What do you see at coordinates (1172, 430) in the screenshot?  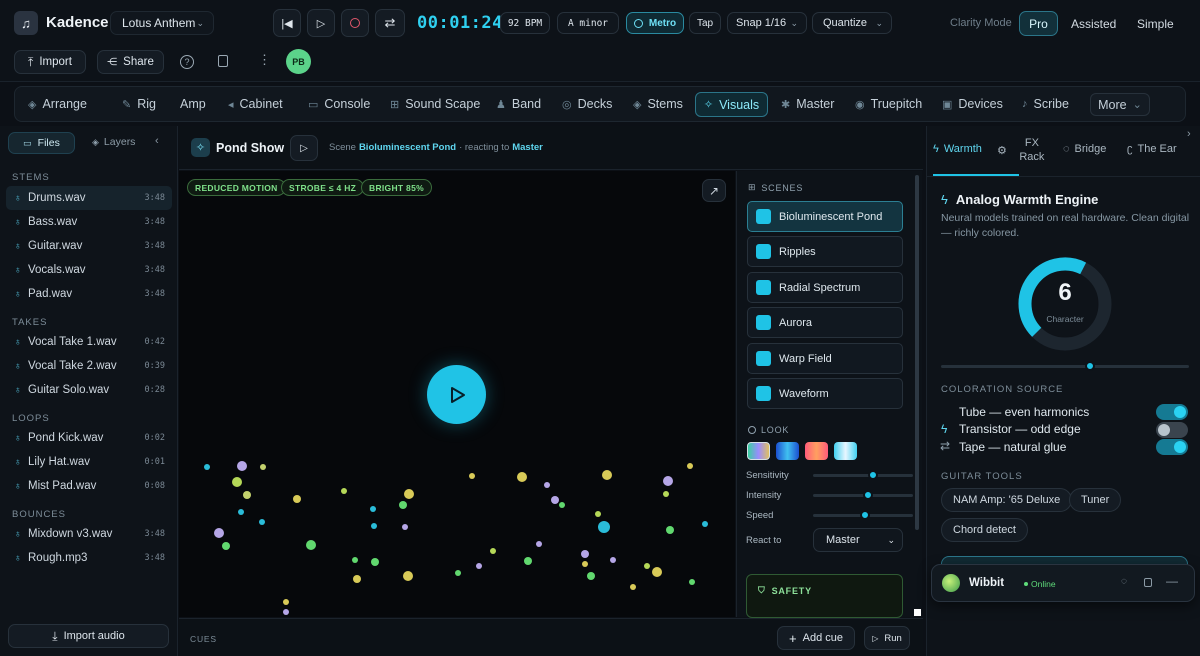 I see `transistor-toggle` at bounding box center [1172, 430].